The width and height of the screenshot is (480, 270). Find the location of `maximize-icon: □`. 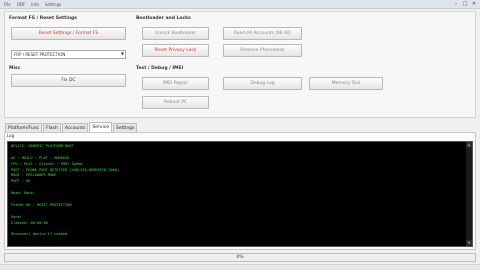

maximize-icon: □ is located at coordinates (465, 4).